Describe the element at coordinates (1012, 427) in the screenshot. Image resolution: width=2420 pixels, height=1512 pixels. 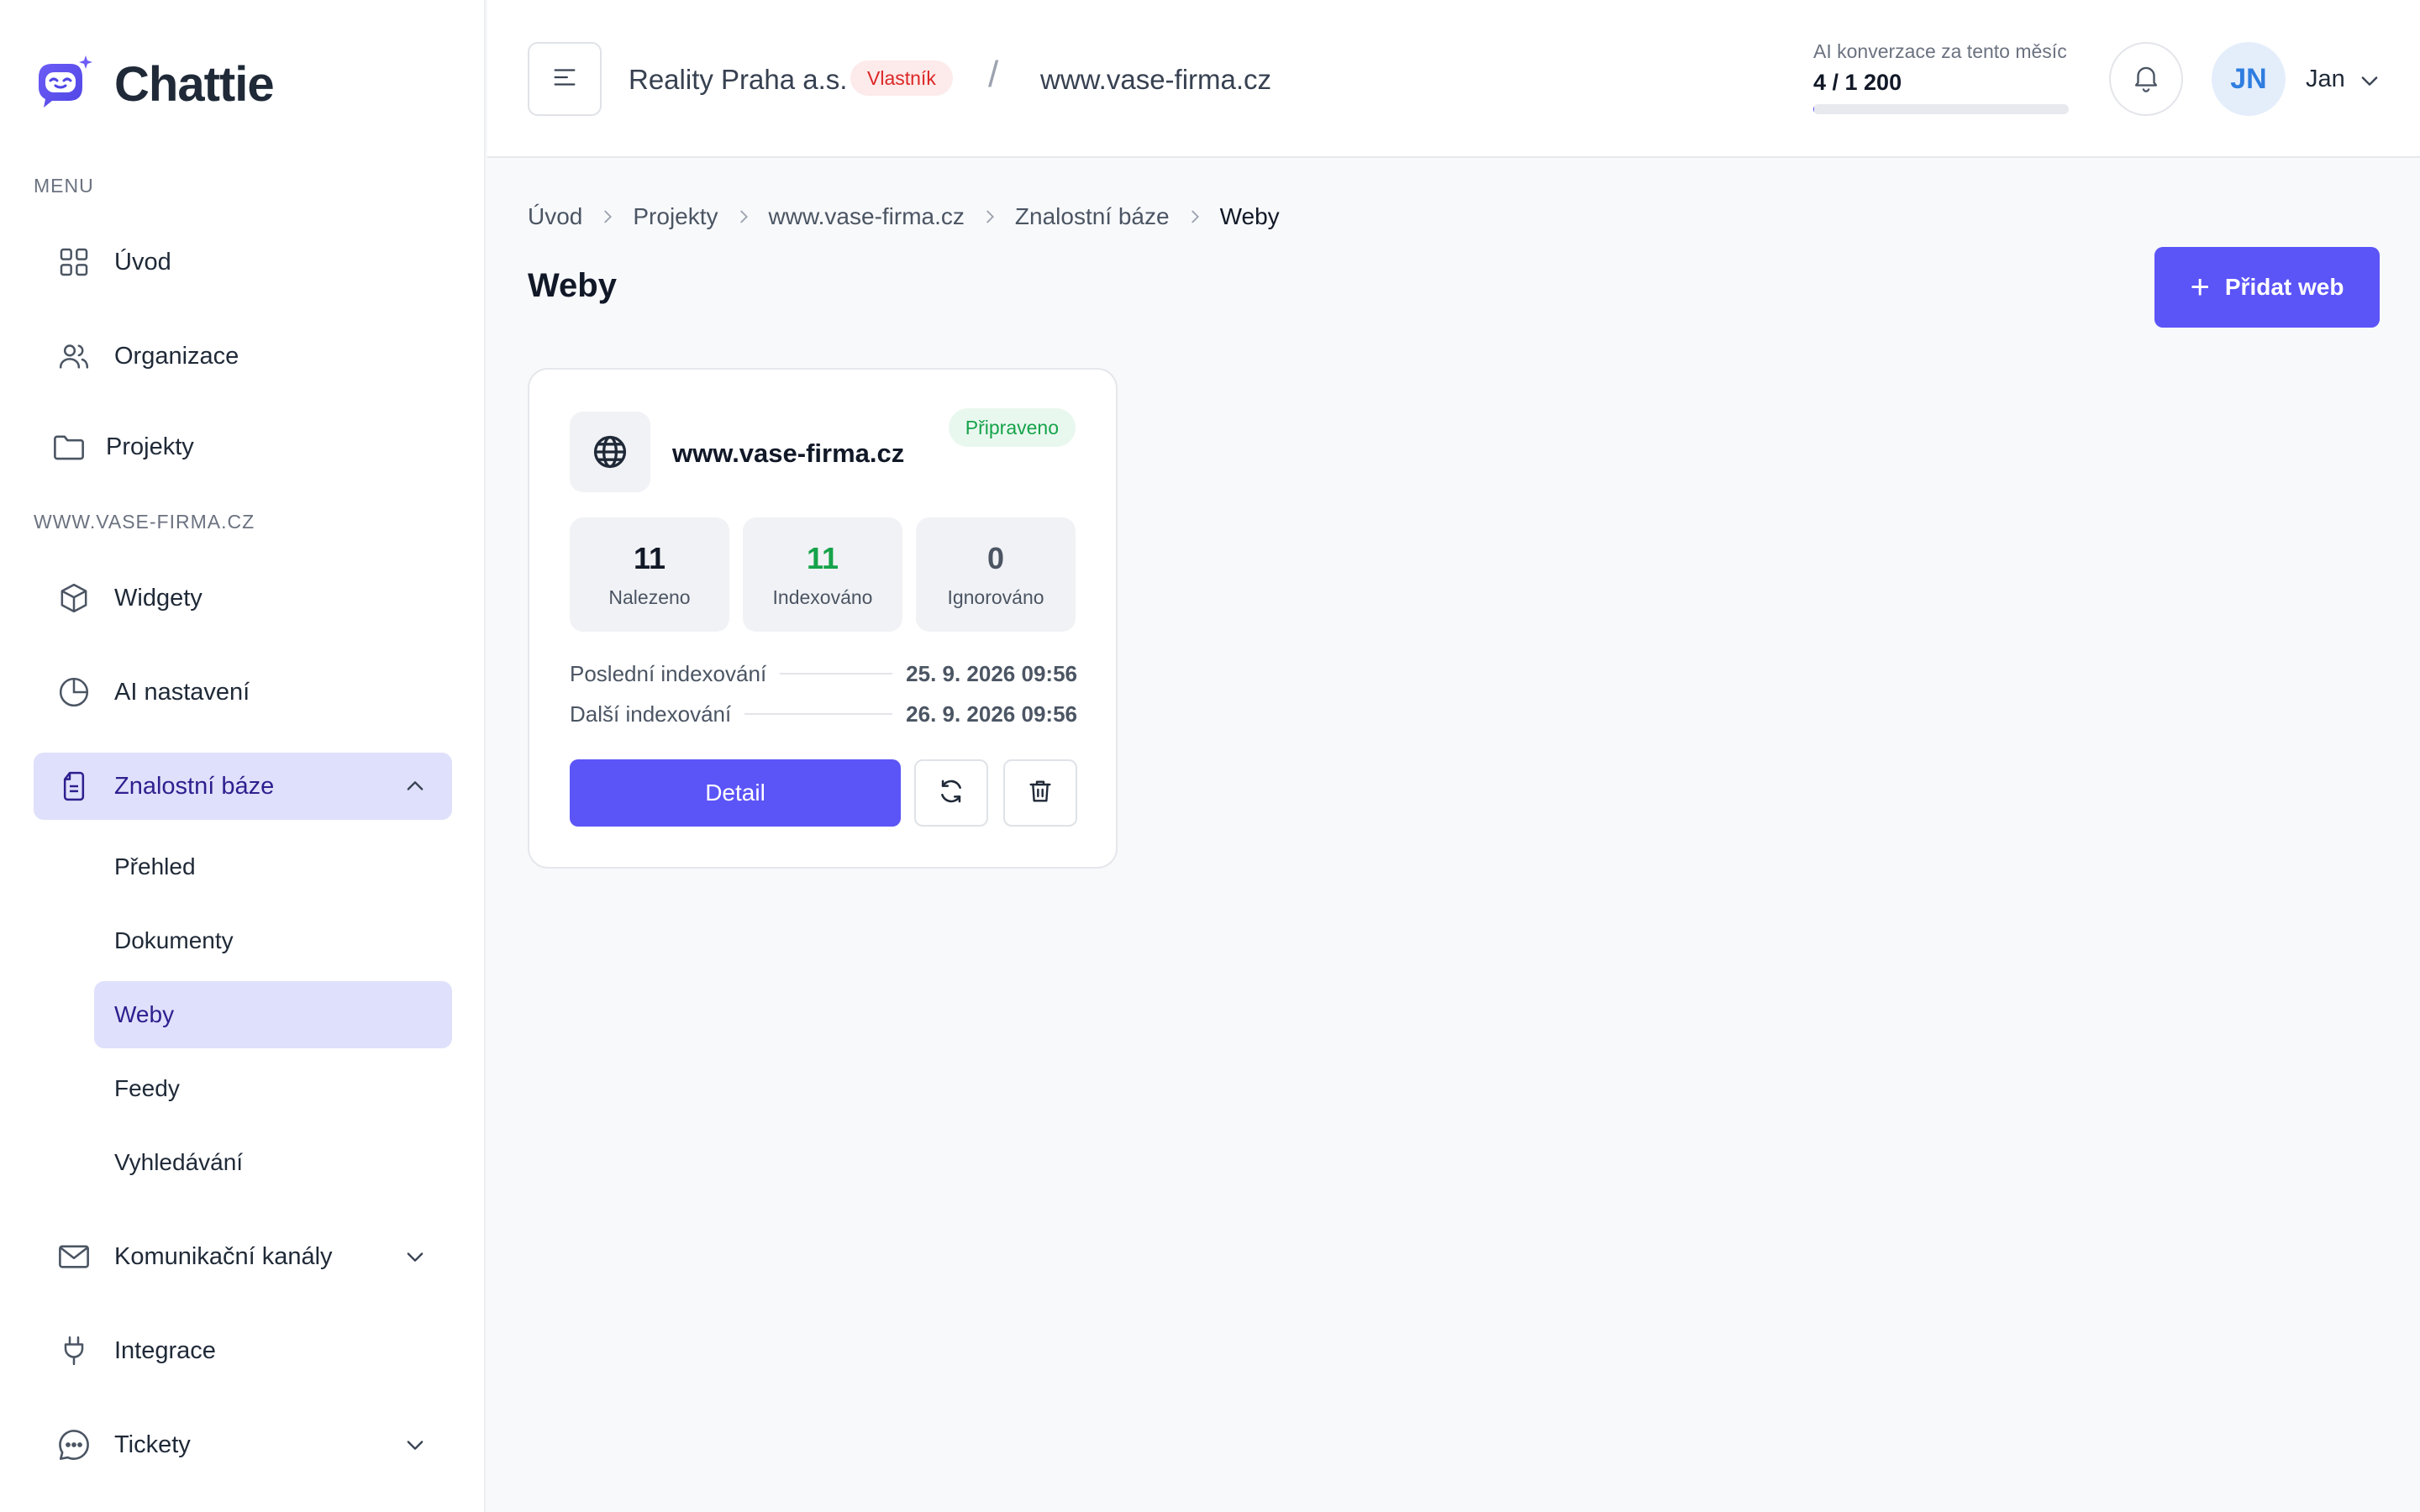
I see `status-badge: Připraveno` at that location.